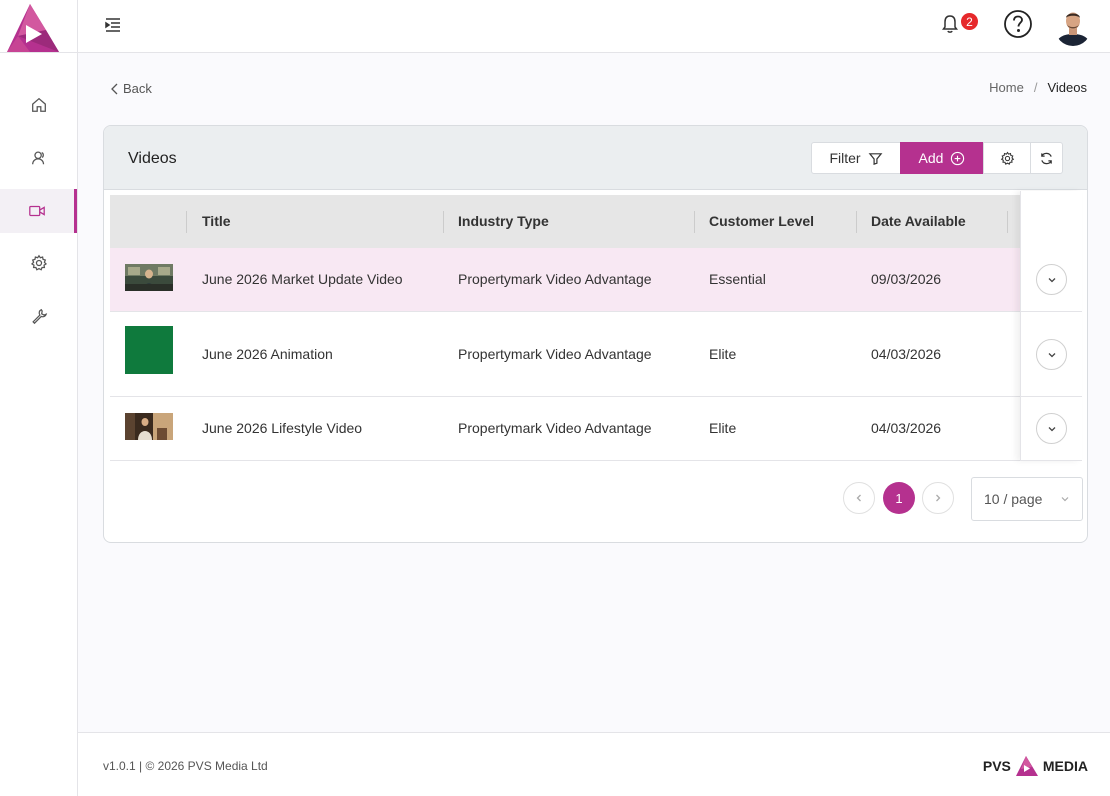 This screenshot has width=1110, height=796. Describe the element at coordinates (737, 279) in the screenshot. I see `row-level: Essential` at that location.